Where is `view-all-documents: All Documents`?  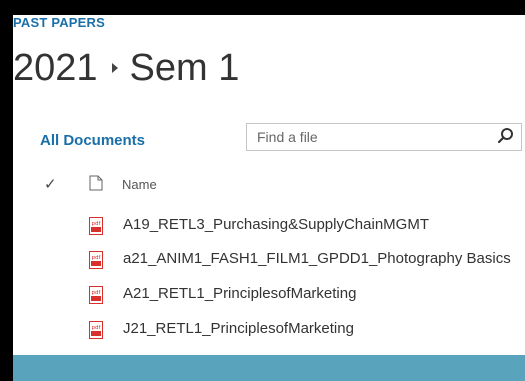
view-all-documents: All Documents is located at coordinates (92, 140).